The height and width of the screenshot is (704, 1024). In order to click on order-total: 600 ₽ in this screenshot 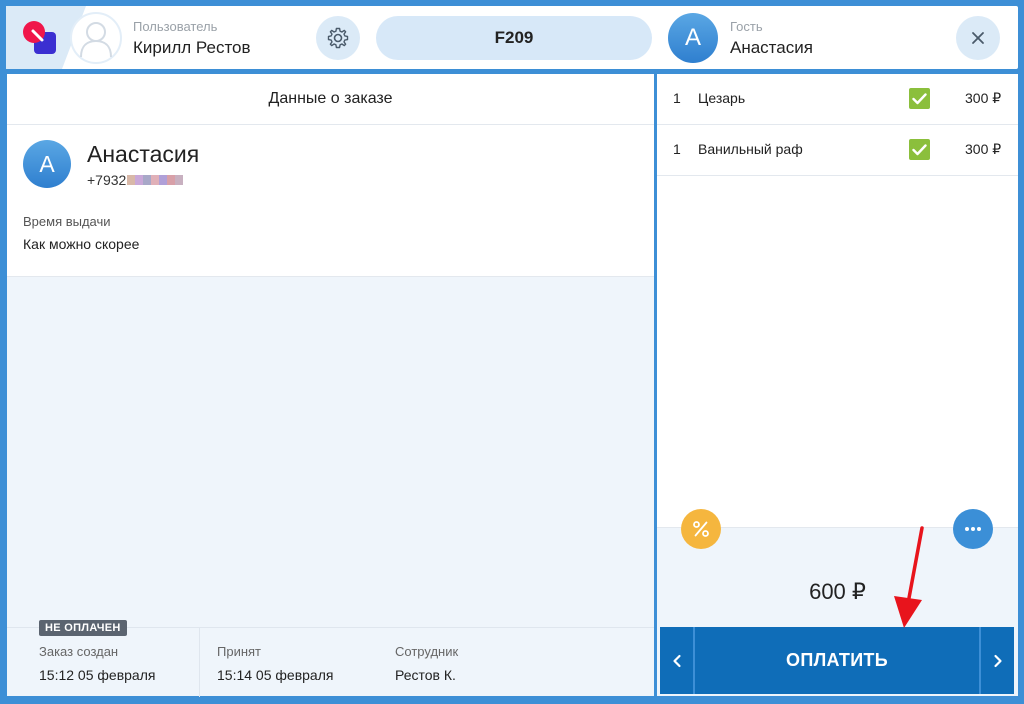, I will do `click(837, 591)`.